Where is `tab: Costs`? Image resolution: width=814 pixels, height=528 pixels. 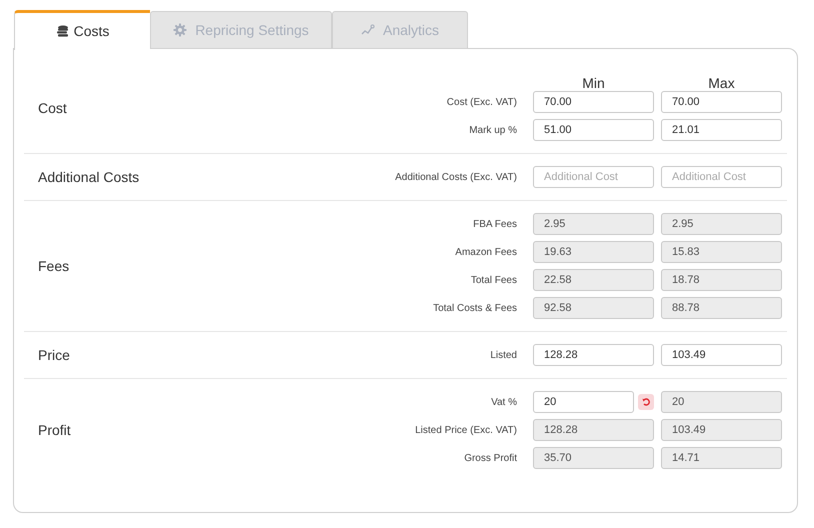
tab: Costs is located at coordinates (82, 30).